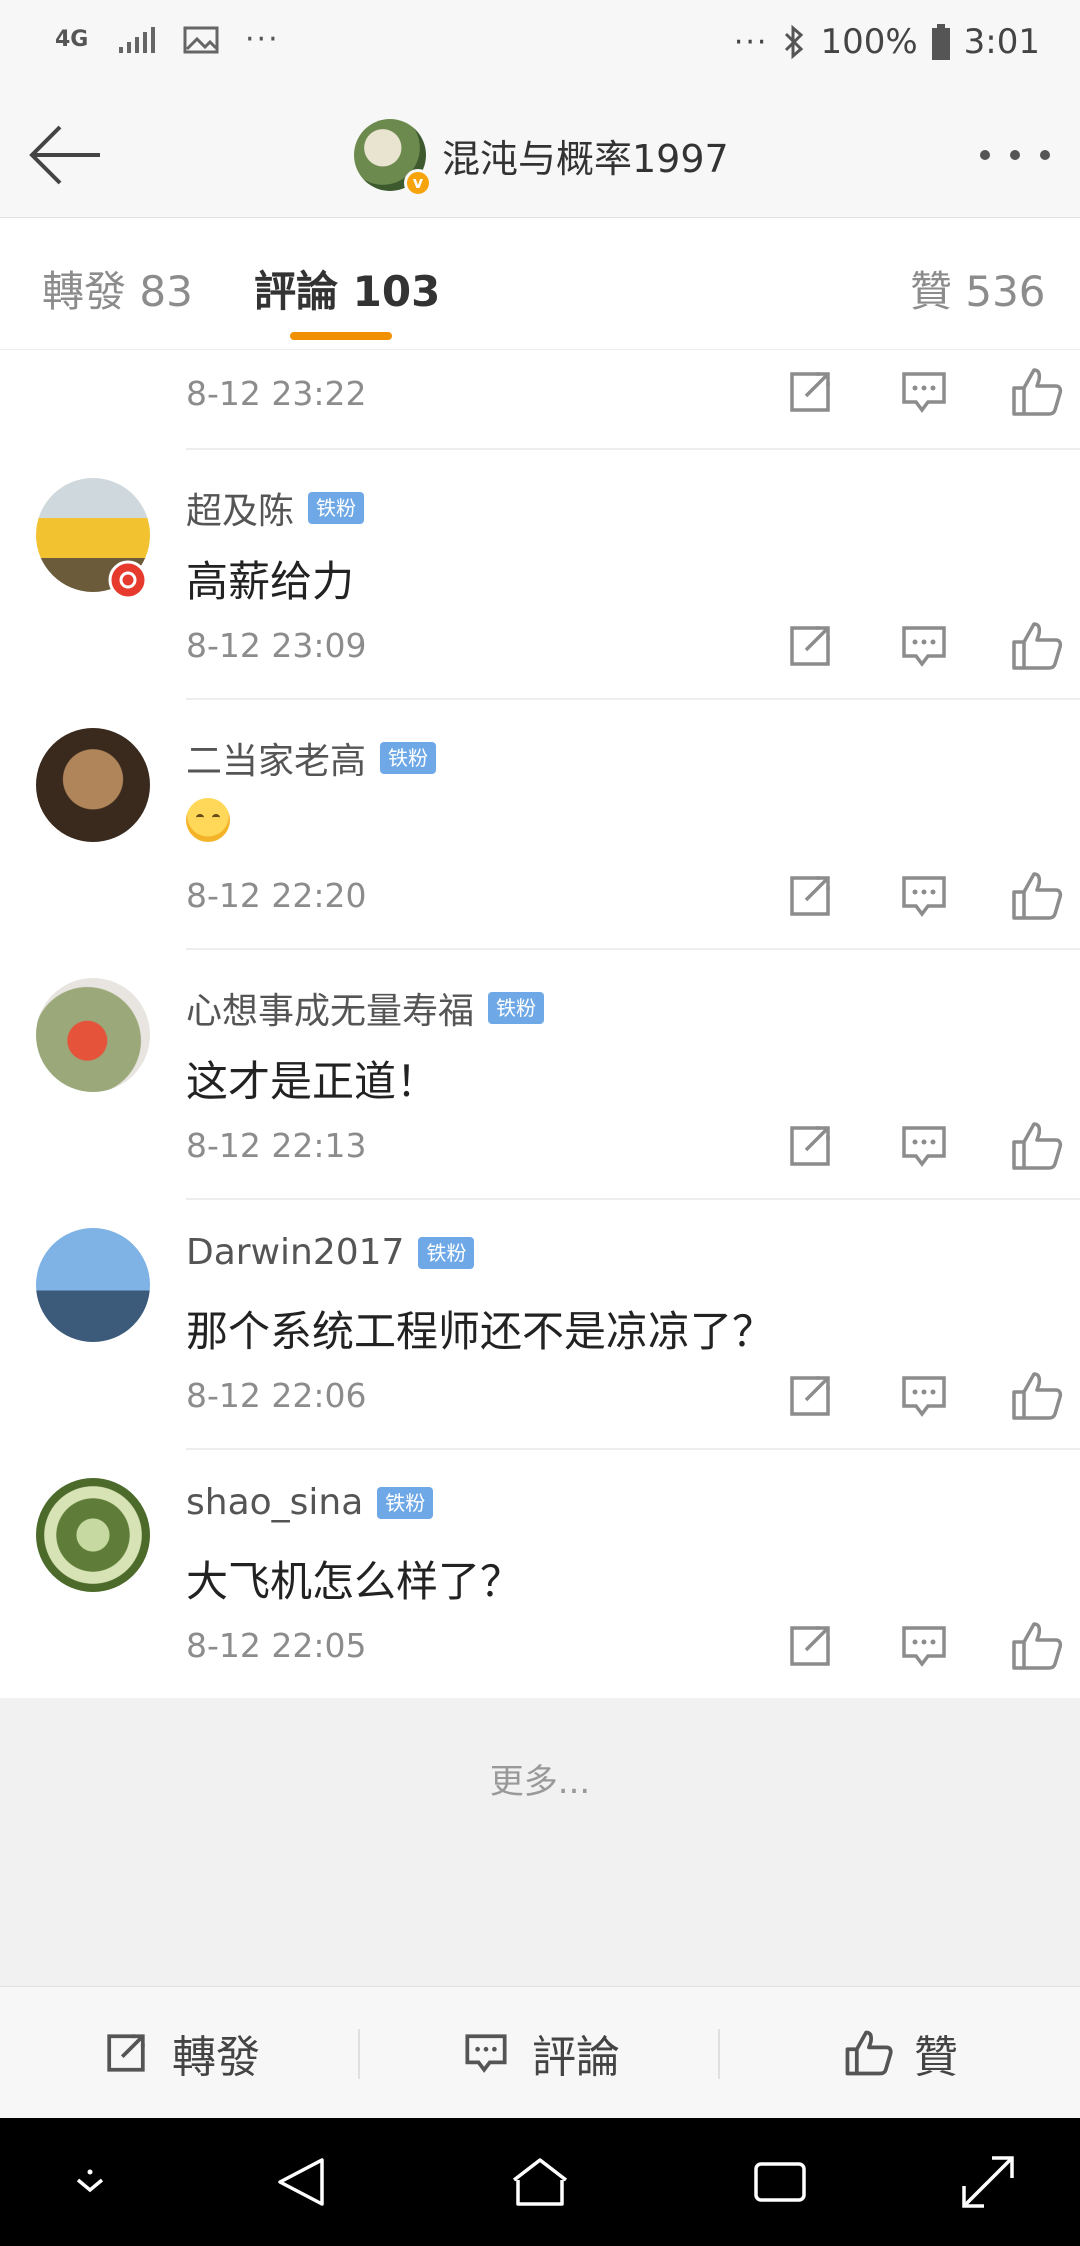  I want to click on comment-username: Darwin2017 铁粉, so click(330, 1252).